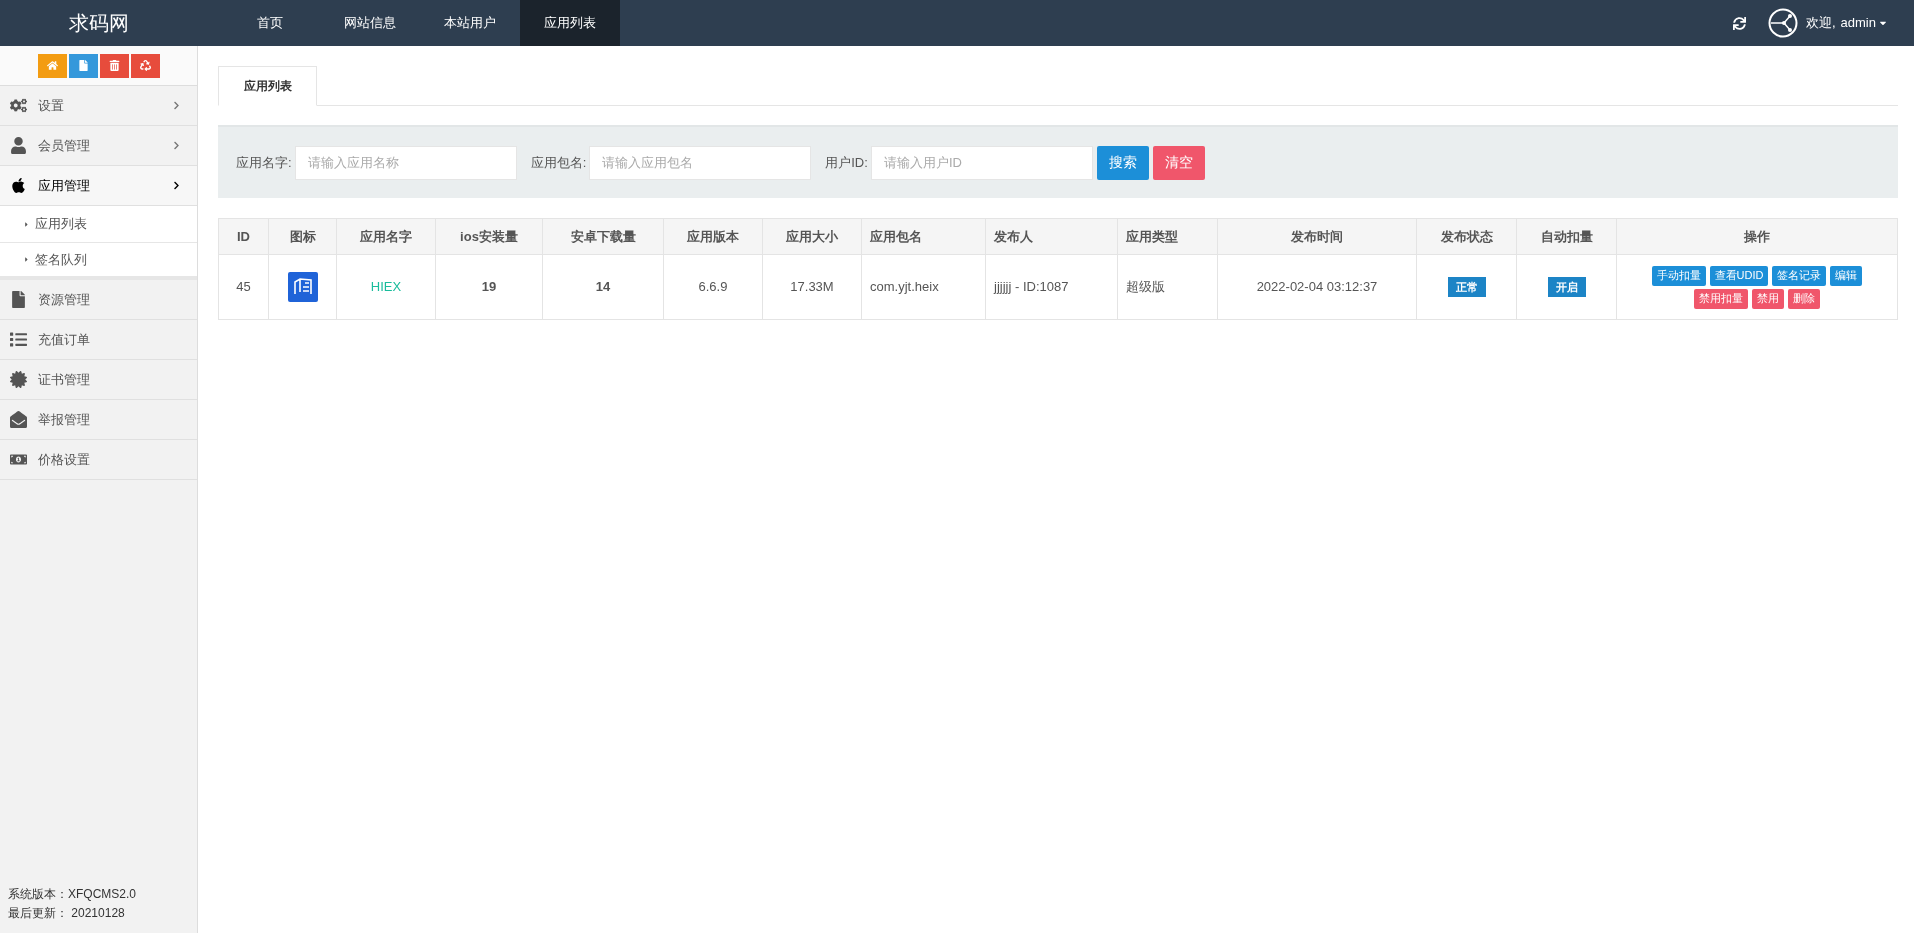 The image size is (1914, 933). What do you see at coordinates (98, 300) in the screenshot?
I see `sidebar-item: 资源管理` at bounding box center [98, 300].